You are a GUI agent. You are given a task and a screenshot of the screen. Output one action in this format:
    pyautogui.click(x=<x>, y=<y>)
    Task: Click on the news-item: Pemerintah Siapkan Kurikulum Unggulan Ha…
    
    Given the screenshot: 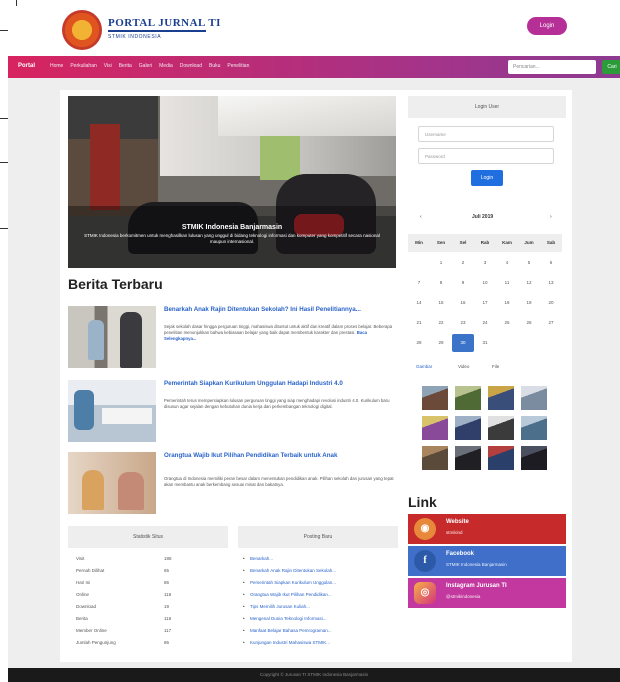 What is the action you would take?
    pyautogui.click(x=232, y=412)
    